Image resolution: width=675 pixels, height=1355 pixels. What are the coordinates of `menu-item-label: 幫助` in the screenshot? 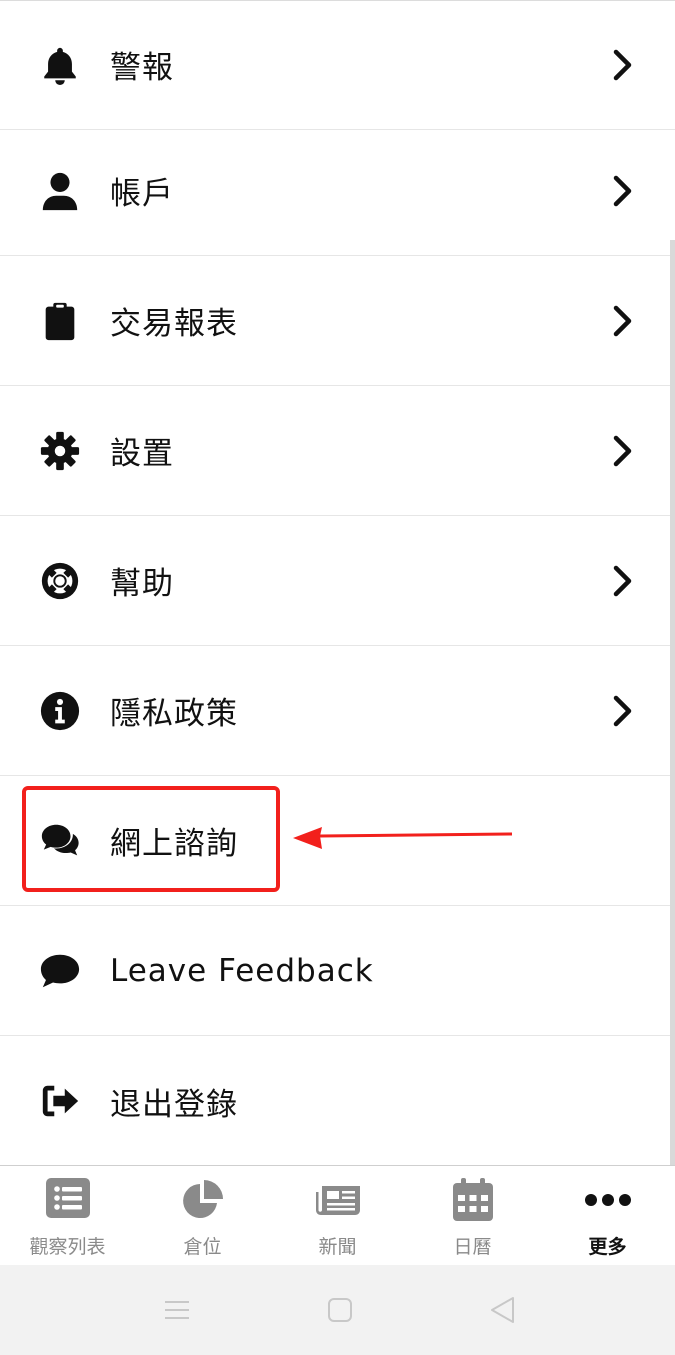 It's located at (142, 584).